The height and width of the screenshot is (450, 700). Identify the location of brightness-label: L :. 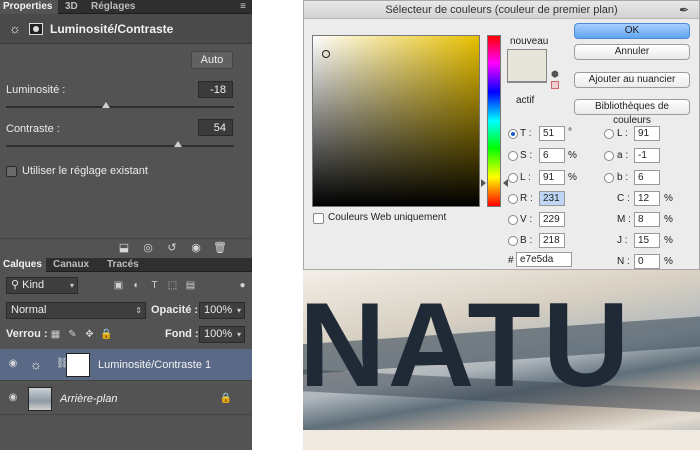
(525, 177).